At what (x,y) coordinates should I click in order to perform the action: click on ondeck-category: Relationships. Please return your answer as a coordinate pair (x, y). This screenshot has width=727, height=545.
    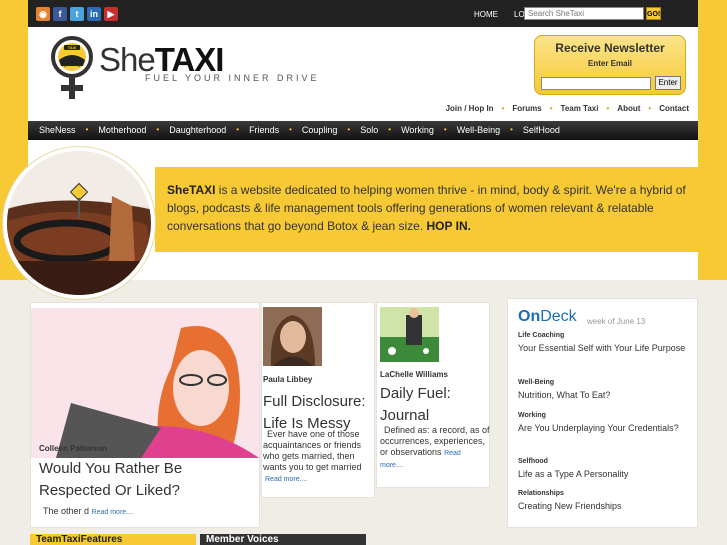
    Looking at the image, I should click on (541, 493).